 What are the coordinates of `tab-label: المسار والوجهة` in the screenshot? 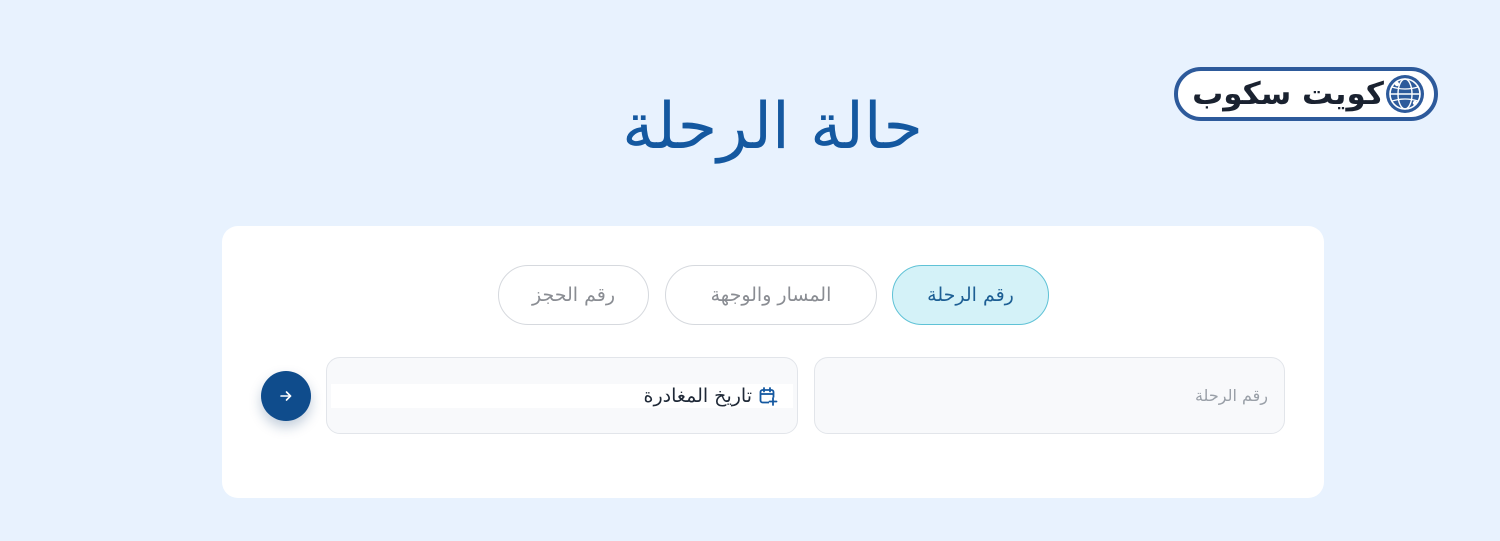 It's located at (771, 295).